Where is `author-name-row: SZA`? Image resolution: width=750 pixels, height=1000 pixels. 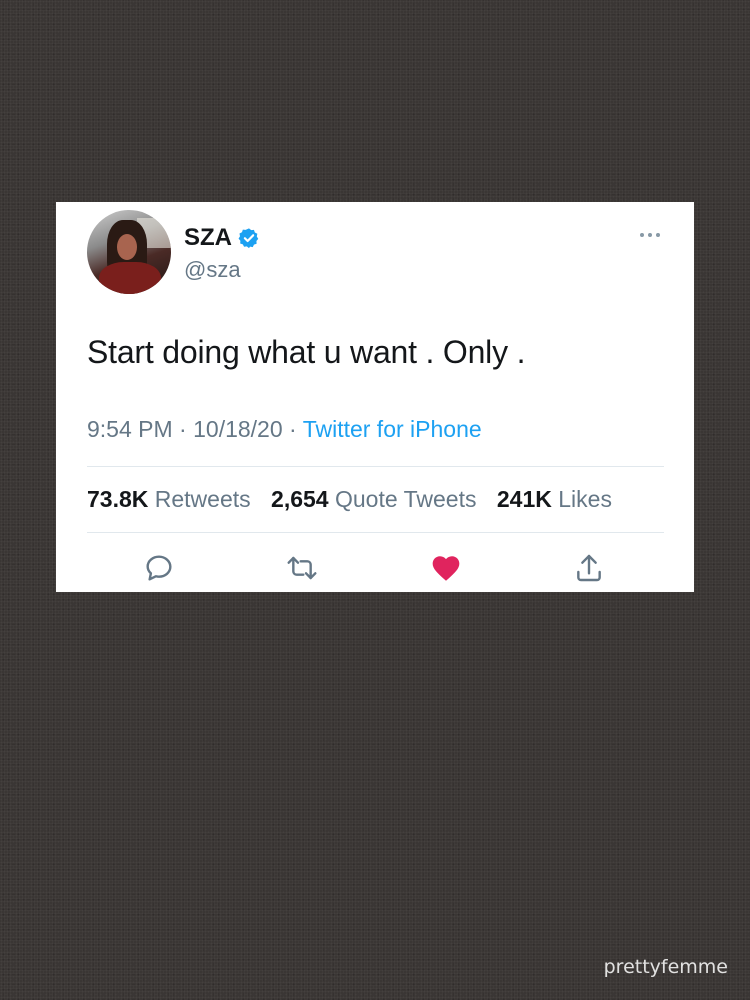 author-name-row: SZA is located at coordinates (222, 238).